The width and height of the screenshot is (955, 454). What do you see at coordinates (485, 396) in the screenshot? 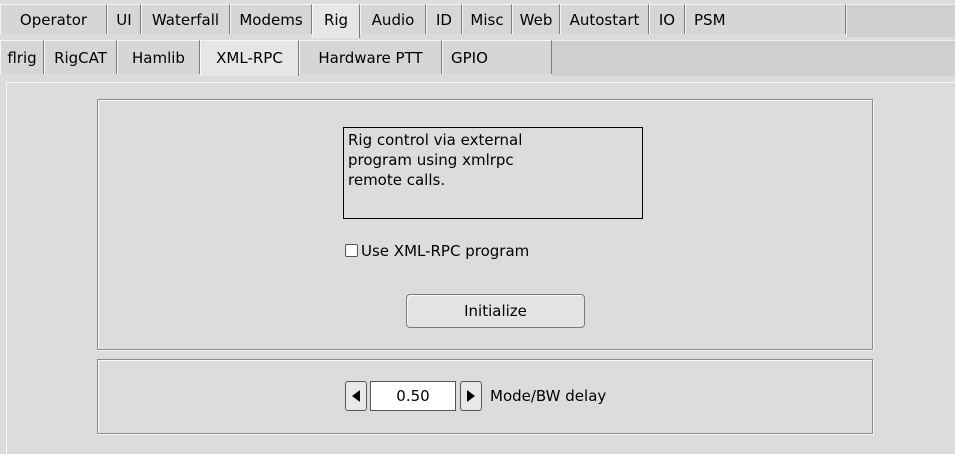
I see `mode-bw-delay-group` at bounding box center [485, 396].